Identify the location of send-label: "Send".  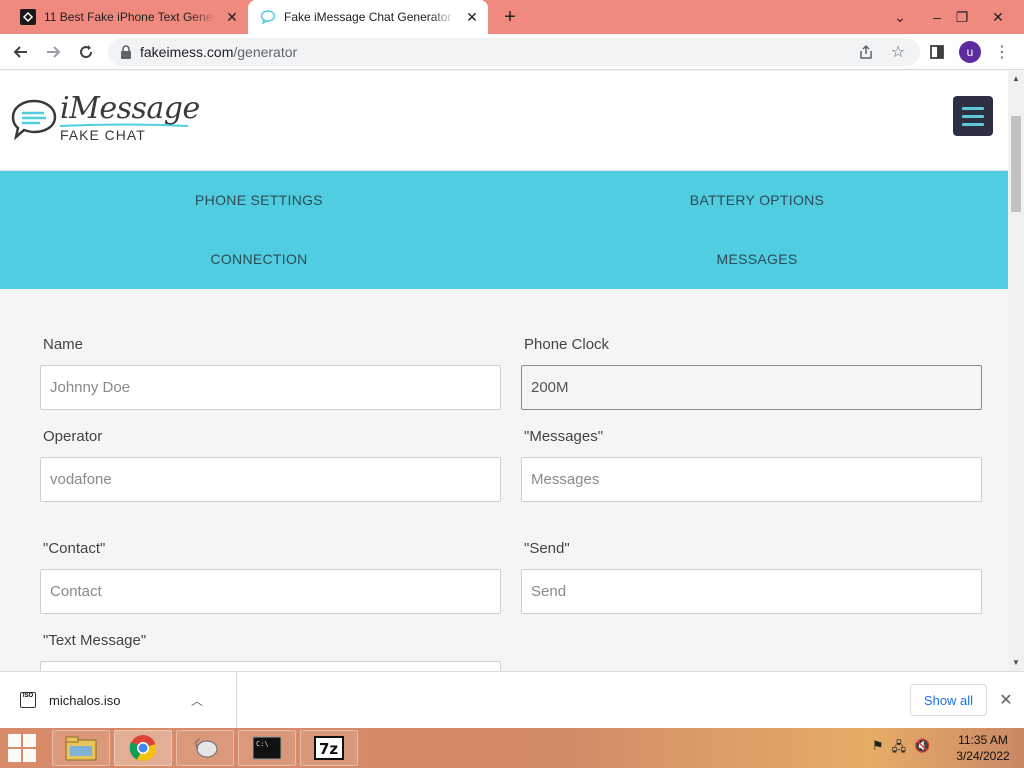
(547, 548).